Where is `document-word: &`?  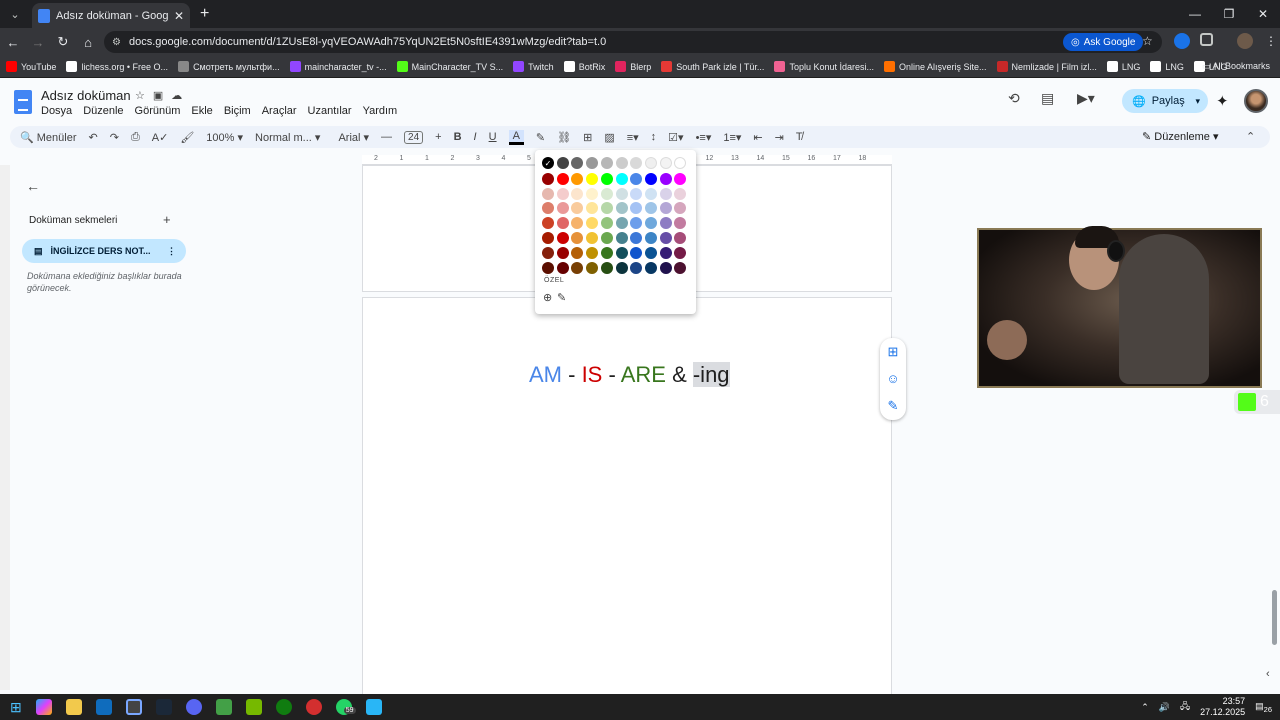 document-word: & is located at coordinates (679, 374).